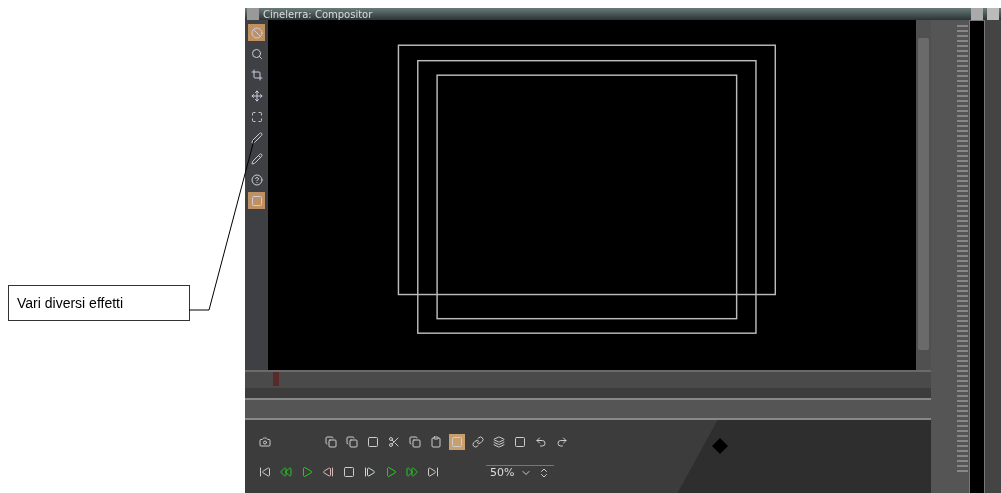 This screenshot has width=1001, height=493. Describe the element at coordinates (99, 303) in the screenshot. I see `callout-label: Vari diversi effetti` at that location.